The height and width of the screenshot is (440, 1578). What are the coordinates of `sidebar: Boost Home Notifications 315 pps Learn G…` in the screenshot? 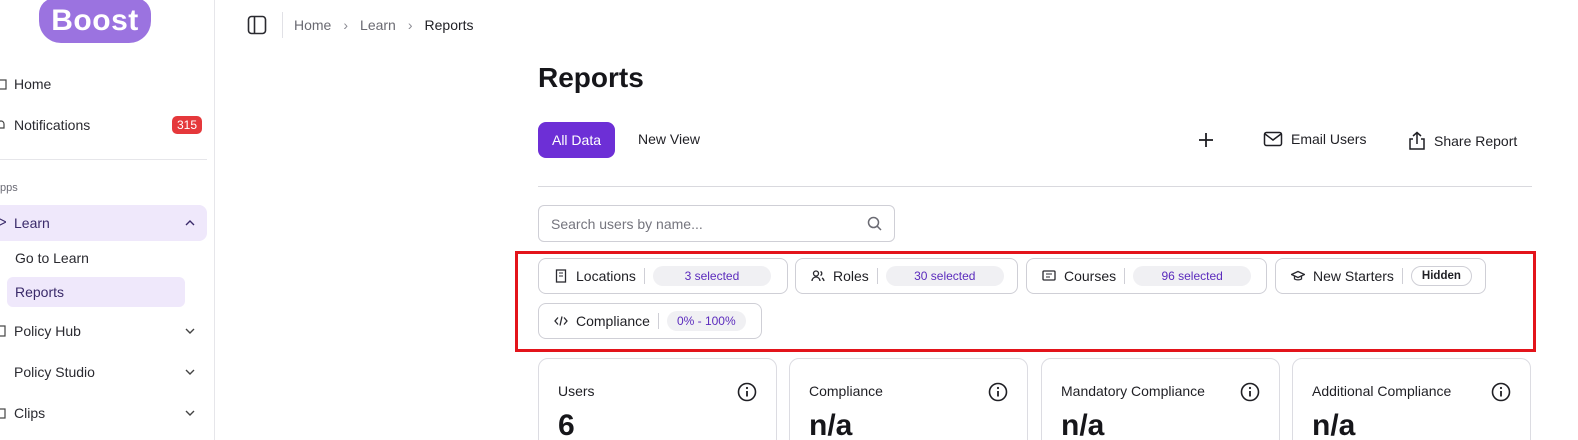 It's located at (107, 220).